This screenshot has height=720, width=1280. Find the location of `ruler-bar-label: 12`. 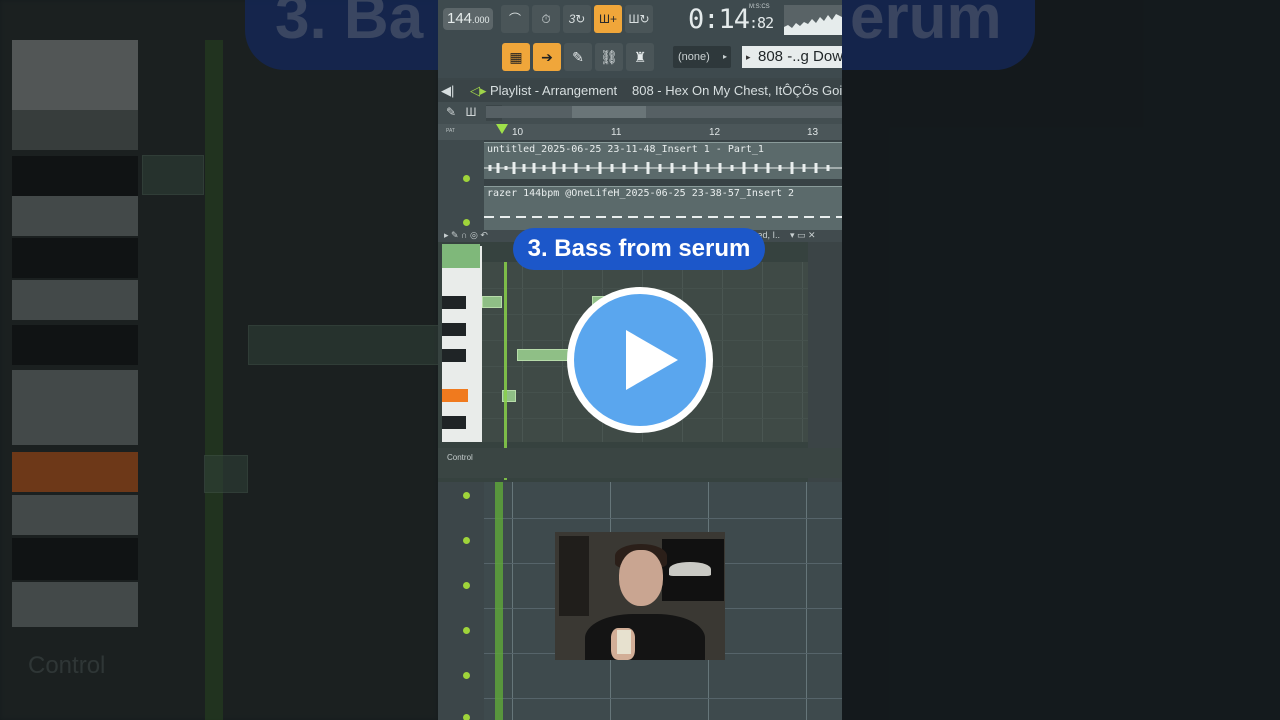

ruler-bar-label: 12 is located at coordinates (715, 132).